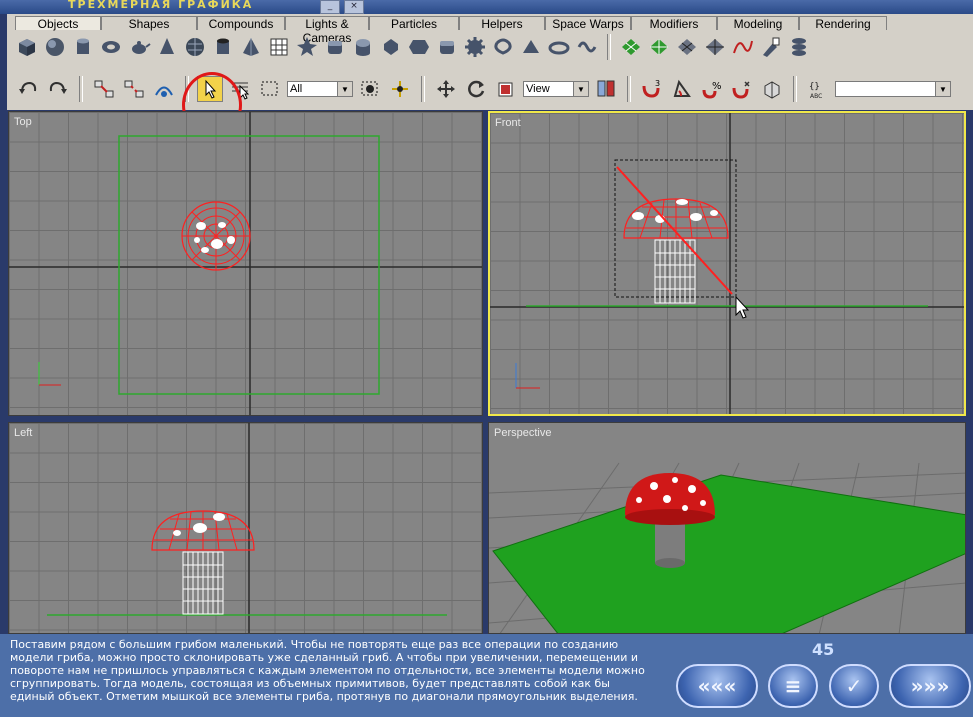 This screenshot has width=973, height=717. Describe the element at coordinates (816, 96) in the screenshot. I see `svg-text: ABC` at that location.